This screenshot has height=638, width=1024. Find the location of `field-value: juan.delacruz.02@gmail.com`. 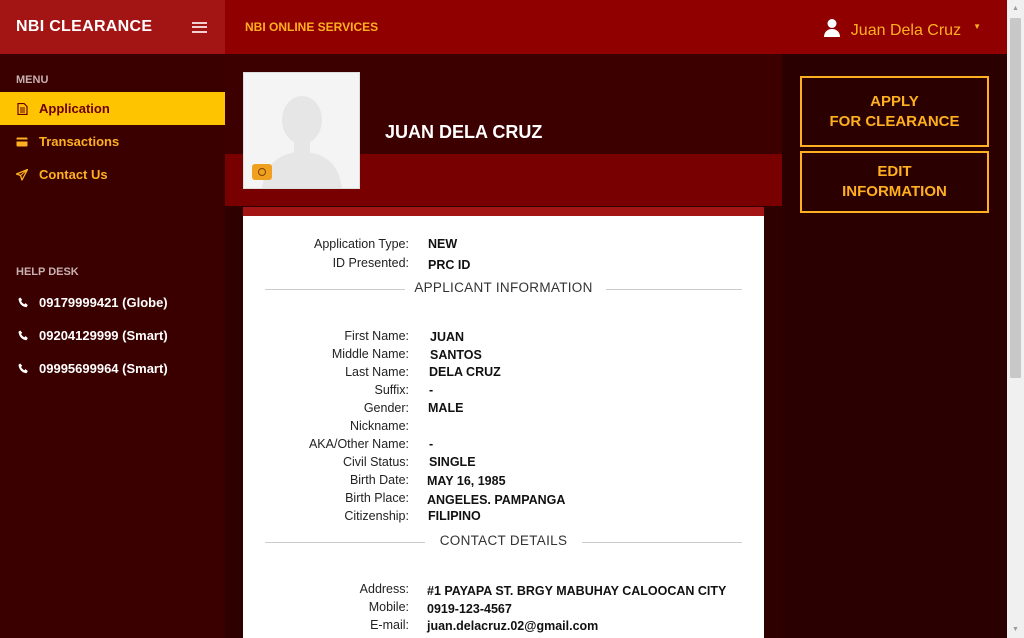

field-value: juan.delacruz.02@gmail.com is located at coordinates (513, 626).